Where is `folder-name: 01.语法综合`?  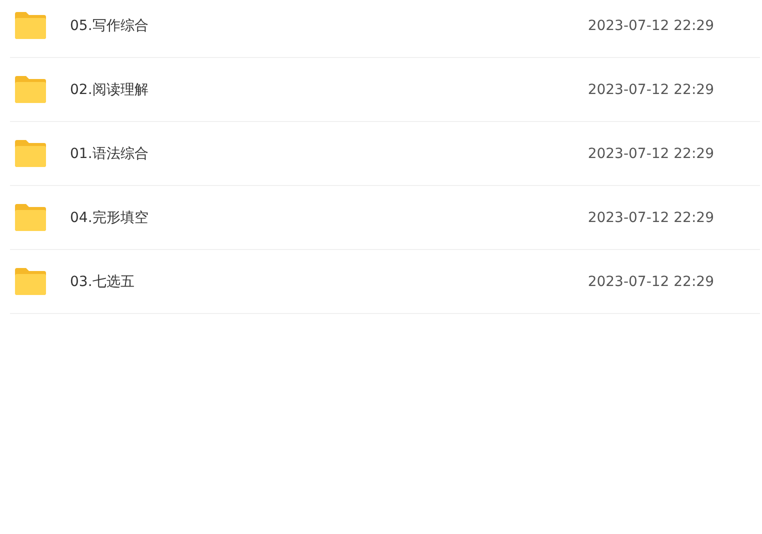
folder-name: 01.语法综合 is located at coordinates (329, 153).